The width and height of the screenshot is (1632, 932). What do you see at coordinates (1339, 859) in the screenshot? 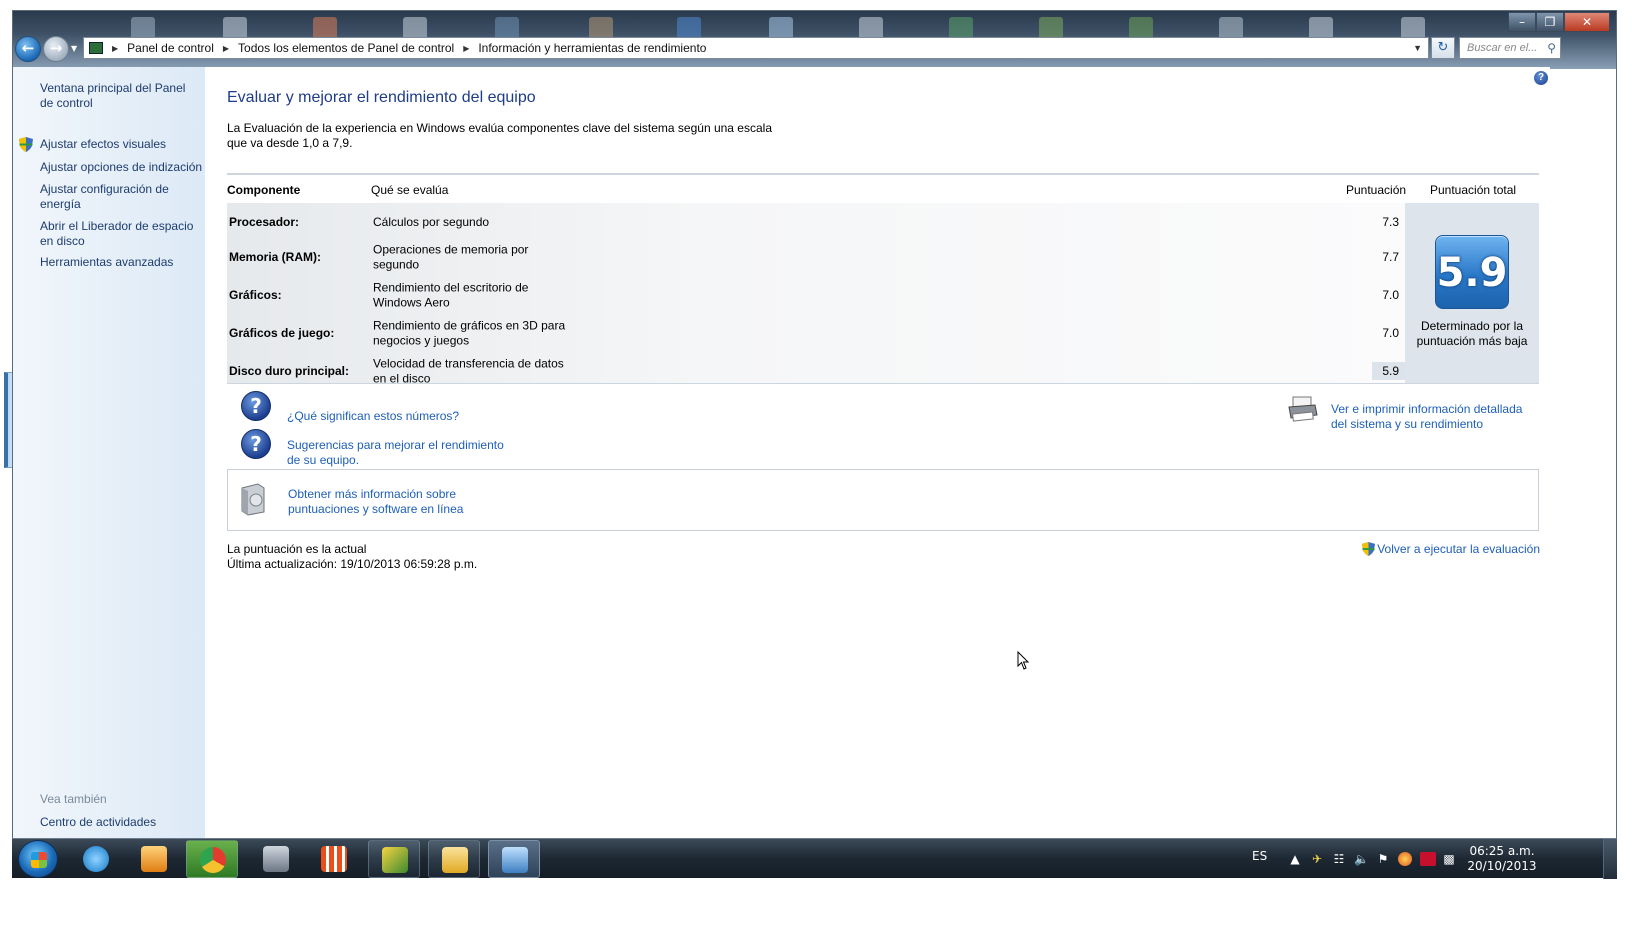
I see `network-icon: ☷` at bounding box center [1339, 859].